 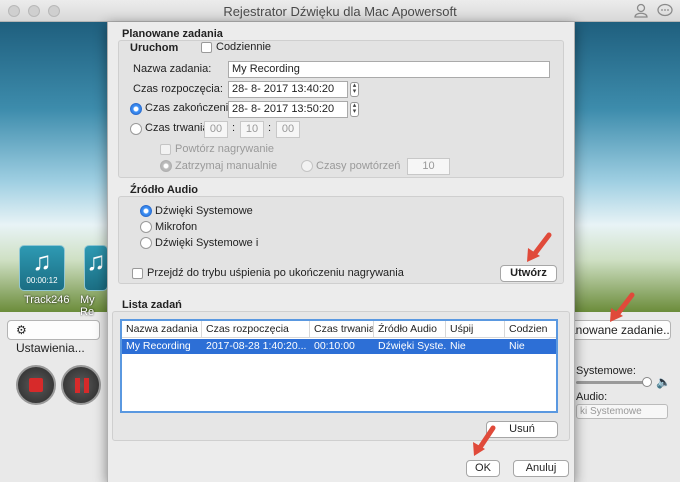 I want to click on stop-button, so click(x=36, y=385).